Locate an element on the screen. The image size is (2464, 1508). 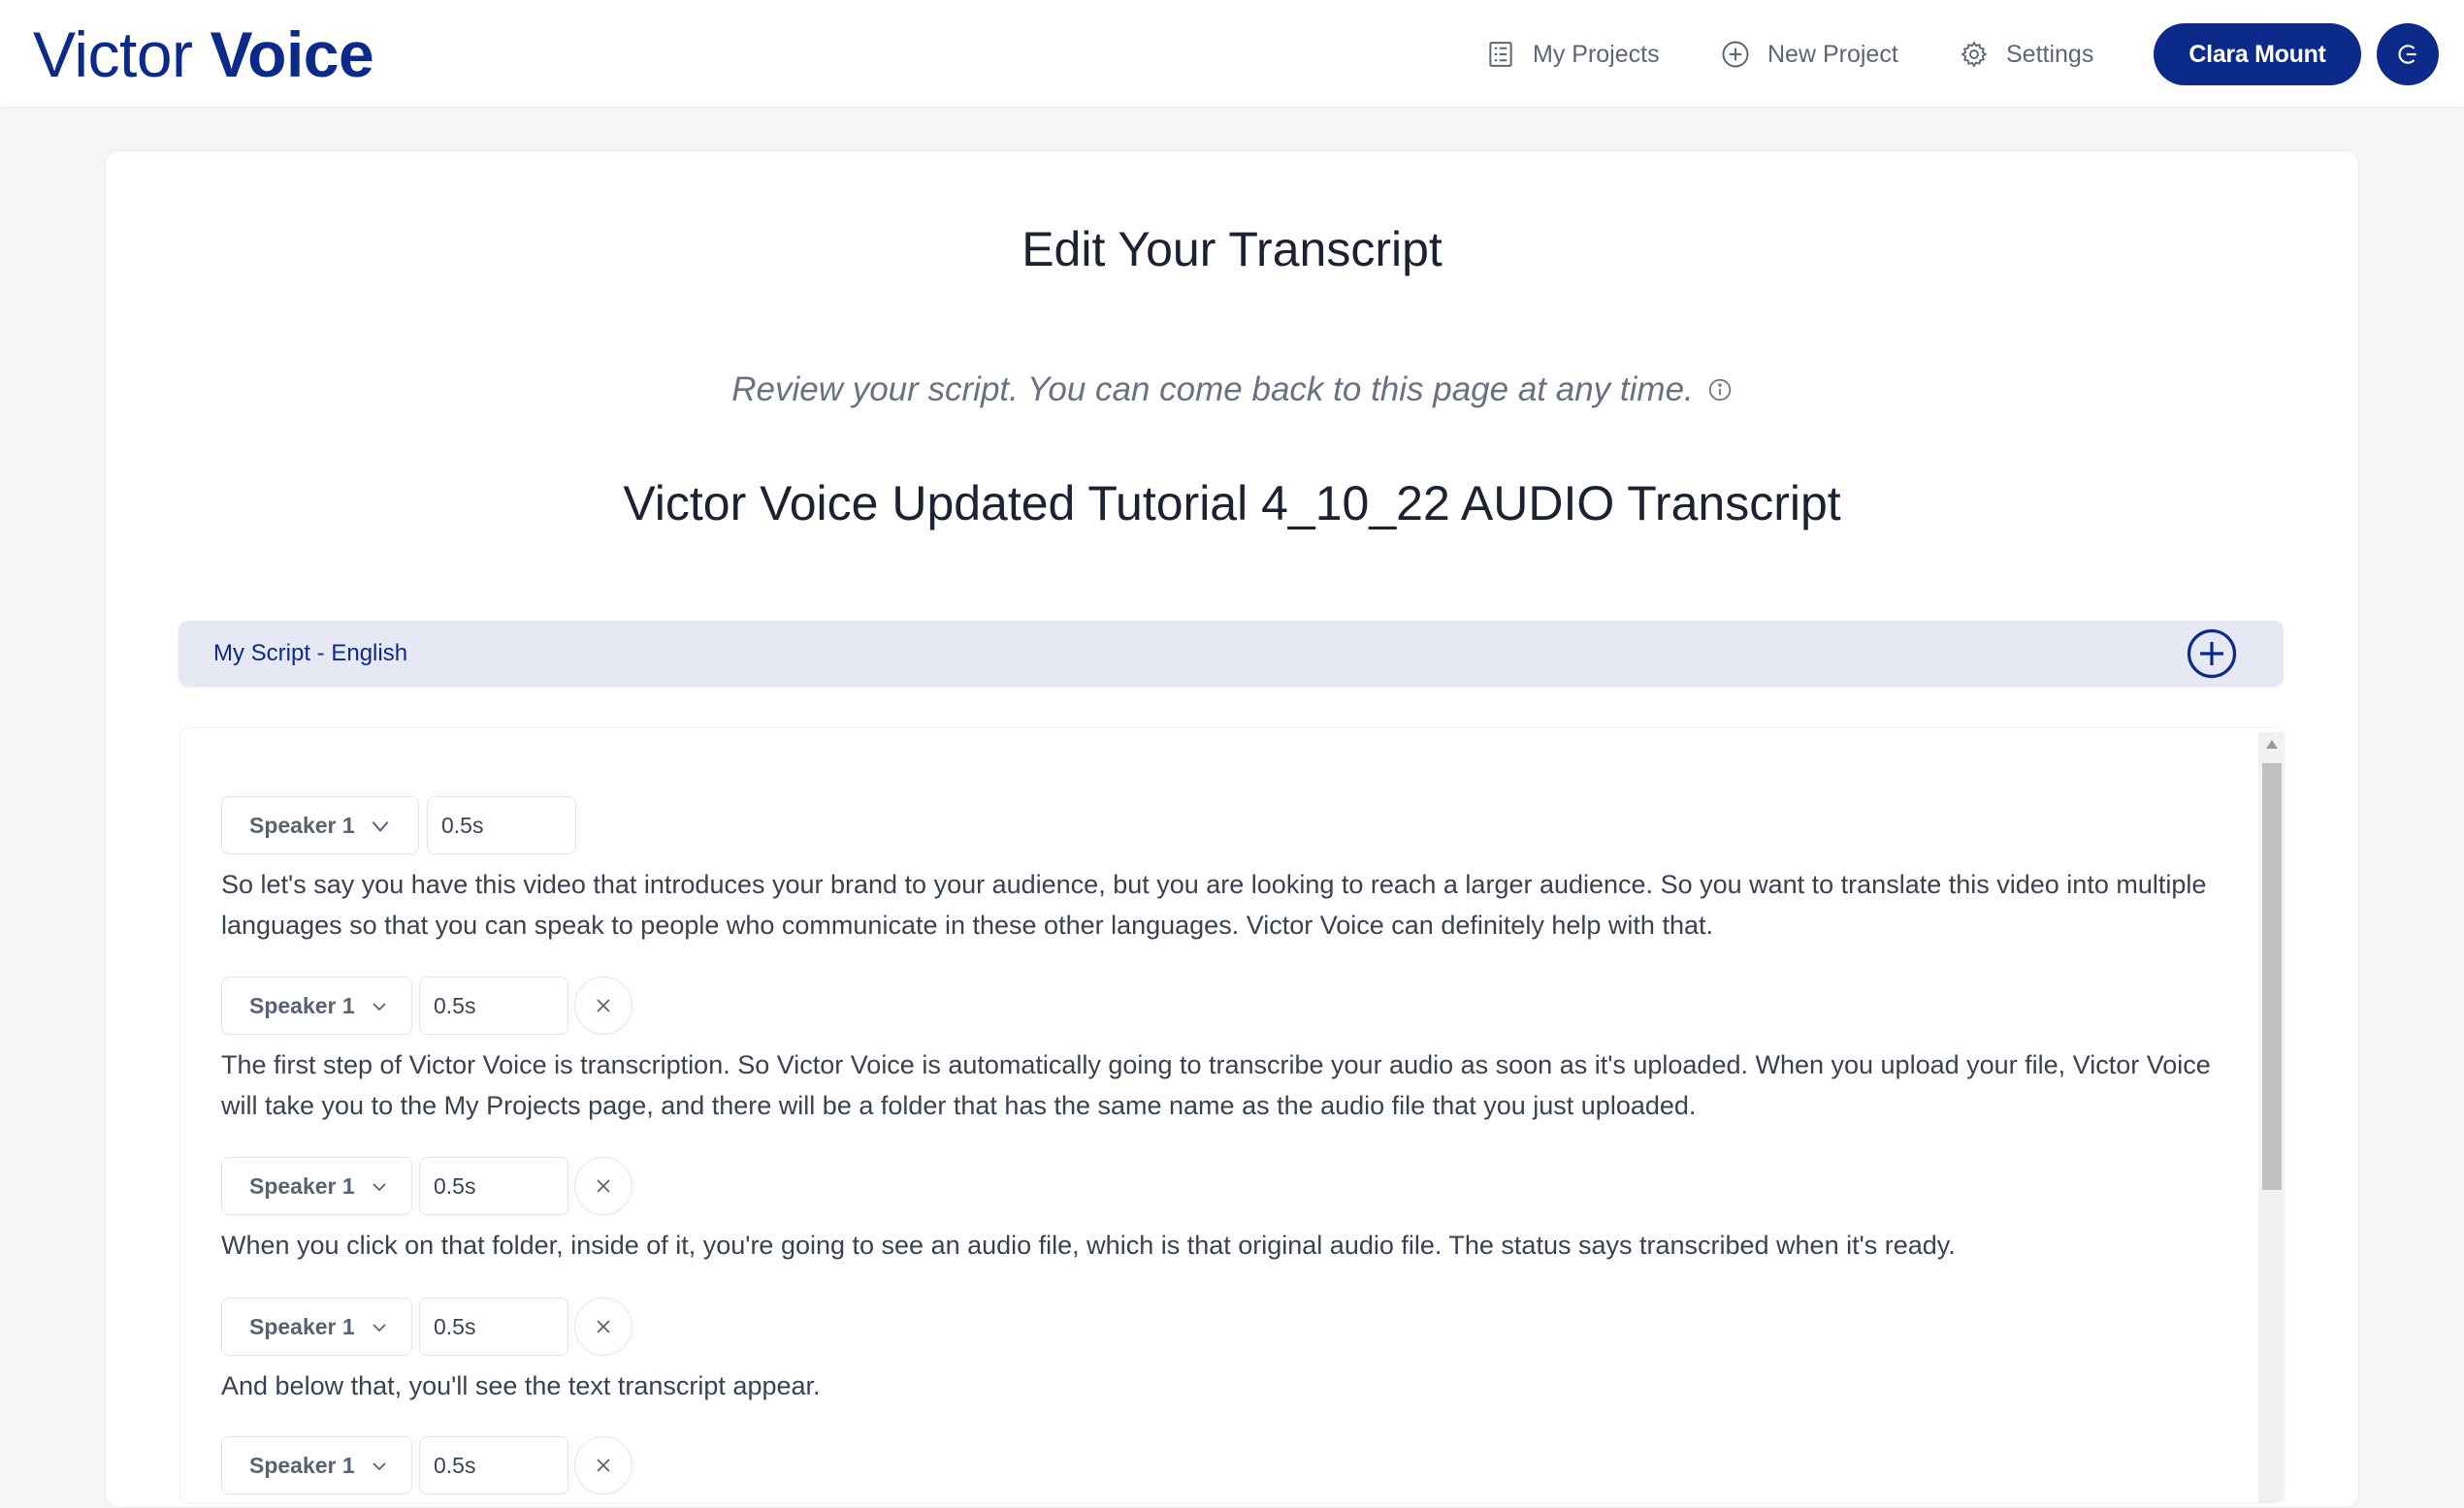
brand-name-light: Victor is located at coordinates (113, 54).